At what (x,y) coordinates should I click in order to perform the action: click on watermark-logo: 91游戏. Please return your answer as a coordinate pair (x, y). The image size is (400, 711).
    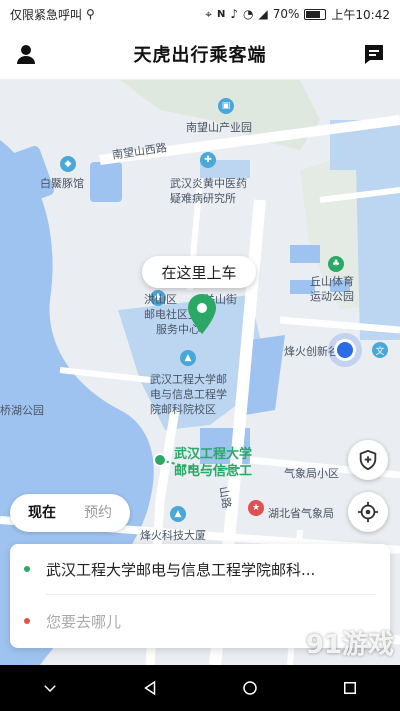
    Looking at the image, I should click on (349, 645).